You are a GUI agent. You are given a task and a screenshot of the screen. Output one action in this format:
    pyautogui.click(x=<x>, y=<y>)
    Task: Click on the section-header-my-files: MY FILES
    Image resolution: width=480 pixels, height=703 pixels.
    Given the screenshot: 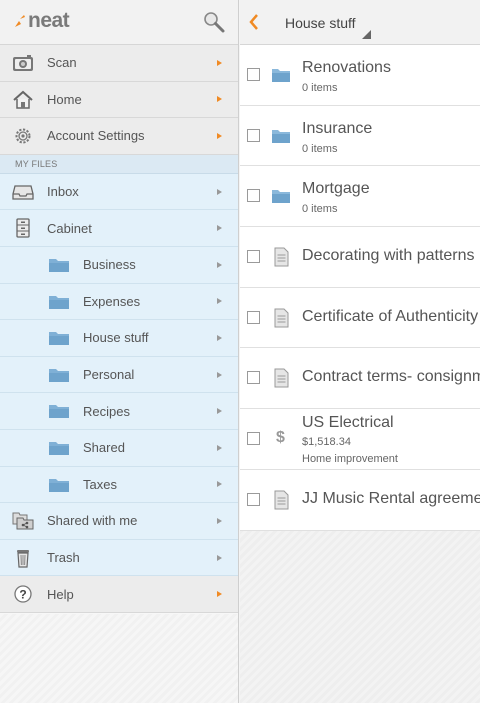 What is the action you would take?
    pyautogui.click(x=119, y=164)
    